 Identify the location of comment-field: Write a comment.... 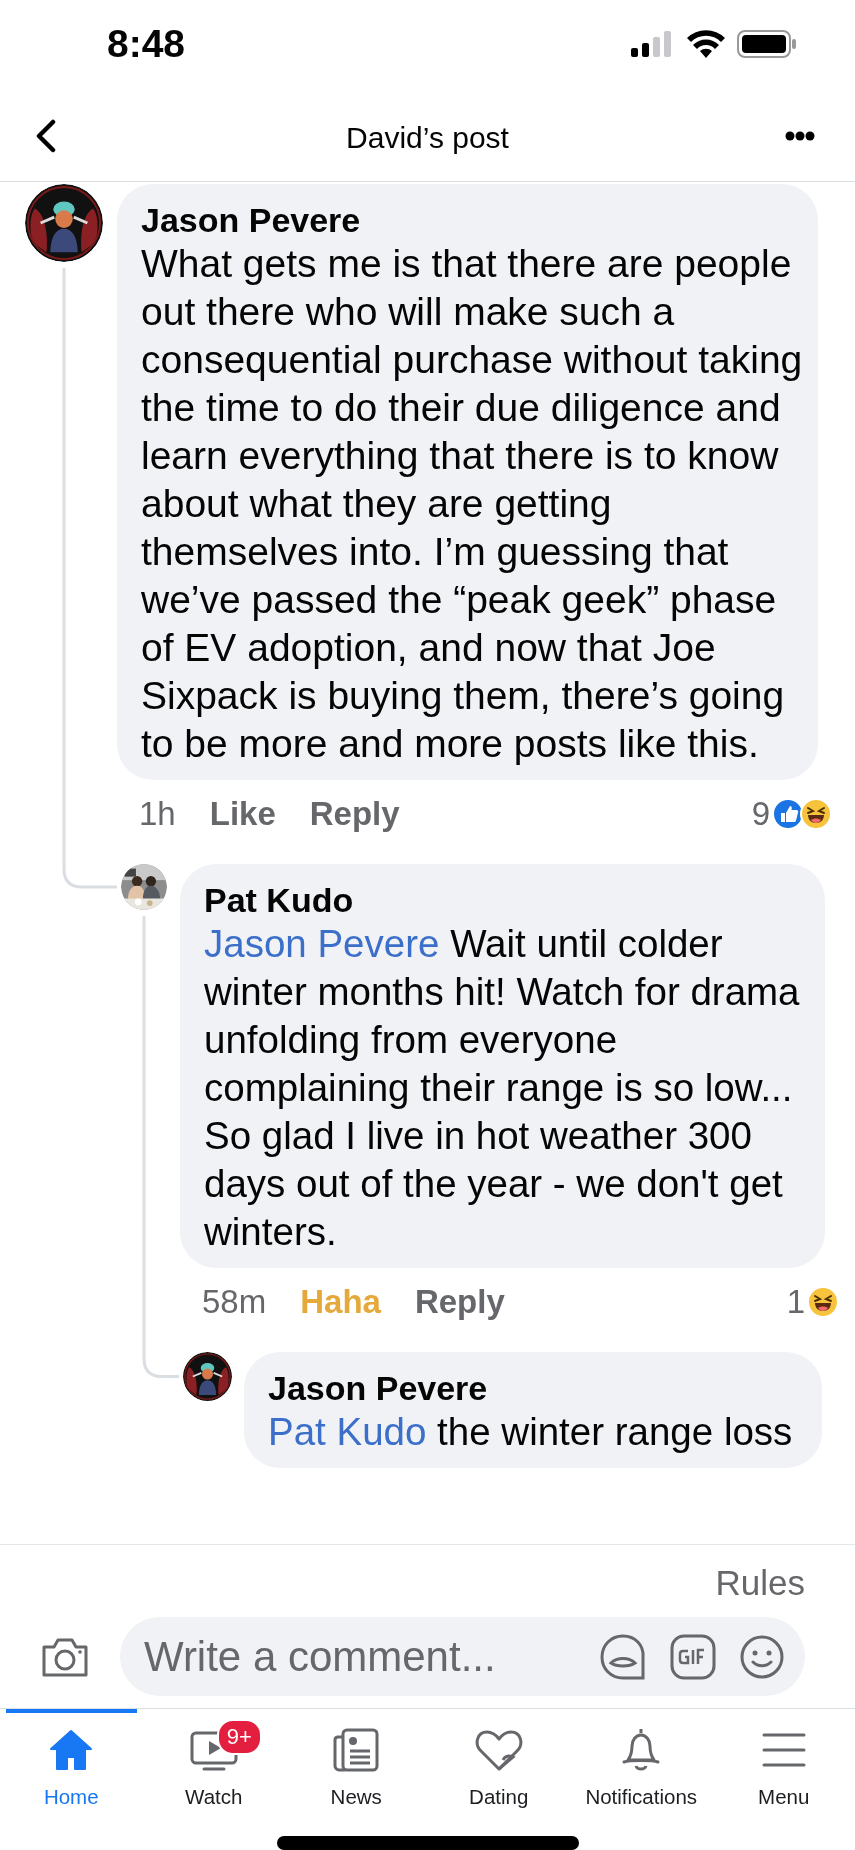
(462, 1656).